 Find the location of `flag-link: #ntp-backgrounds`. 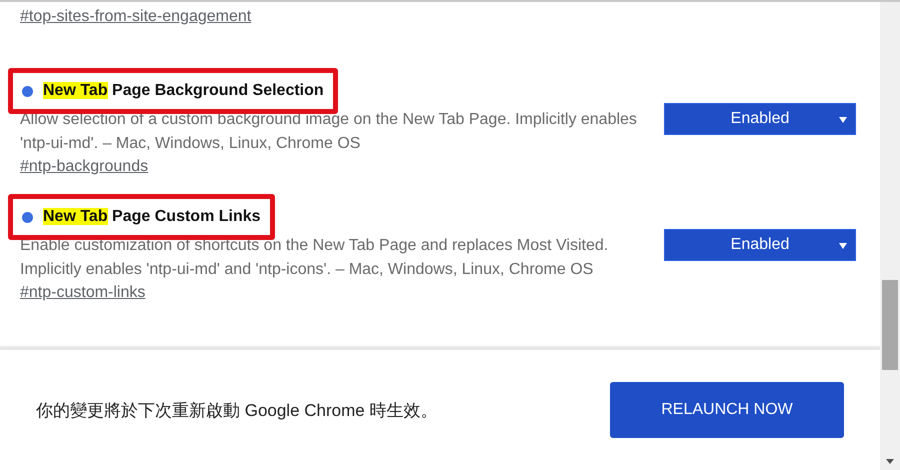

flag-link: #ntp-backgrounds is located at coordinates (84, 166).